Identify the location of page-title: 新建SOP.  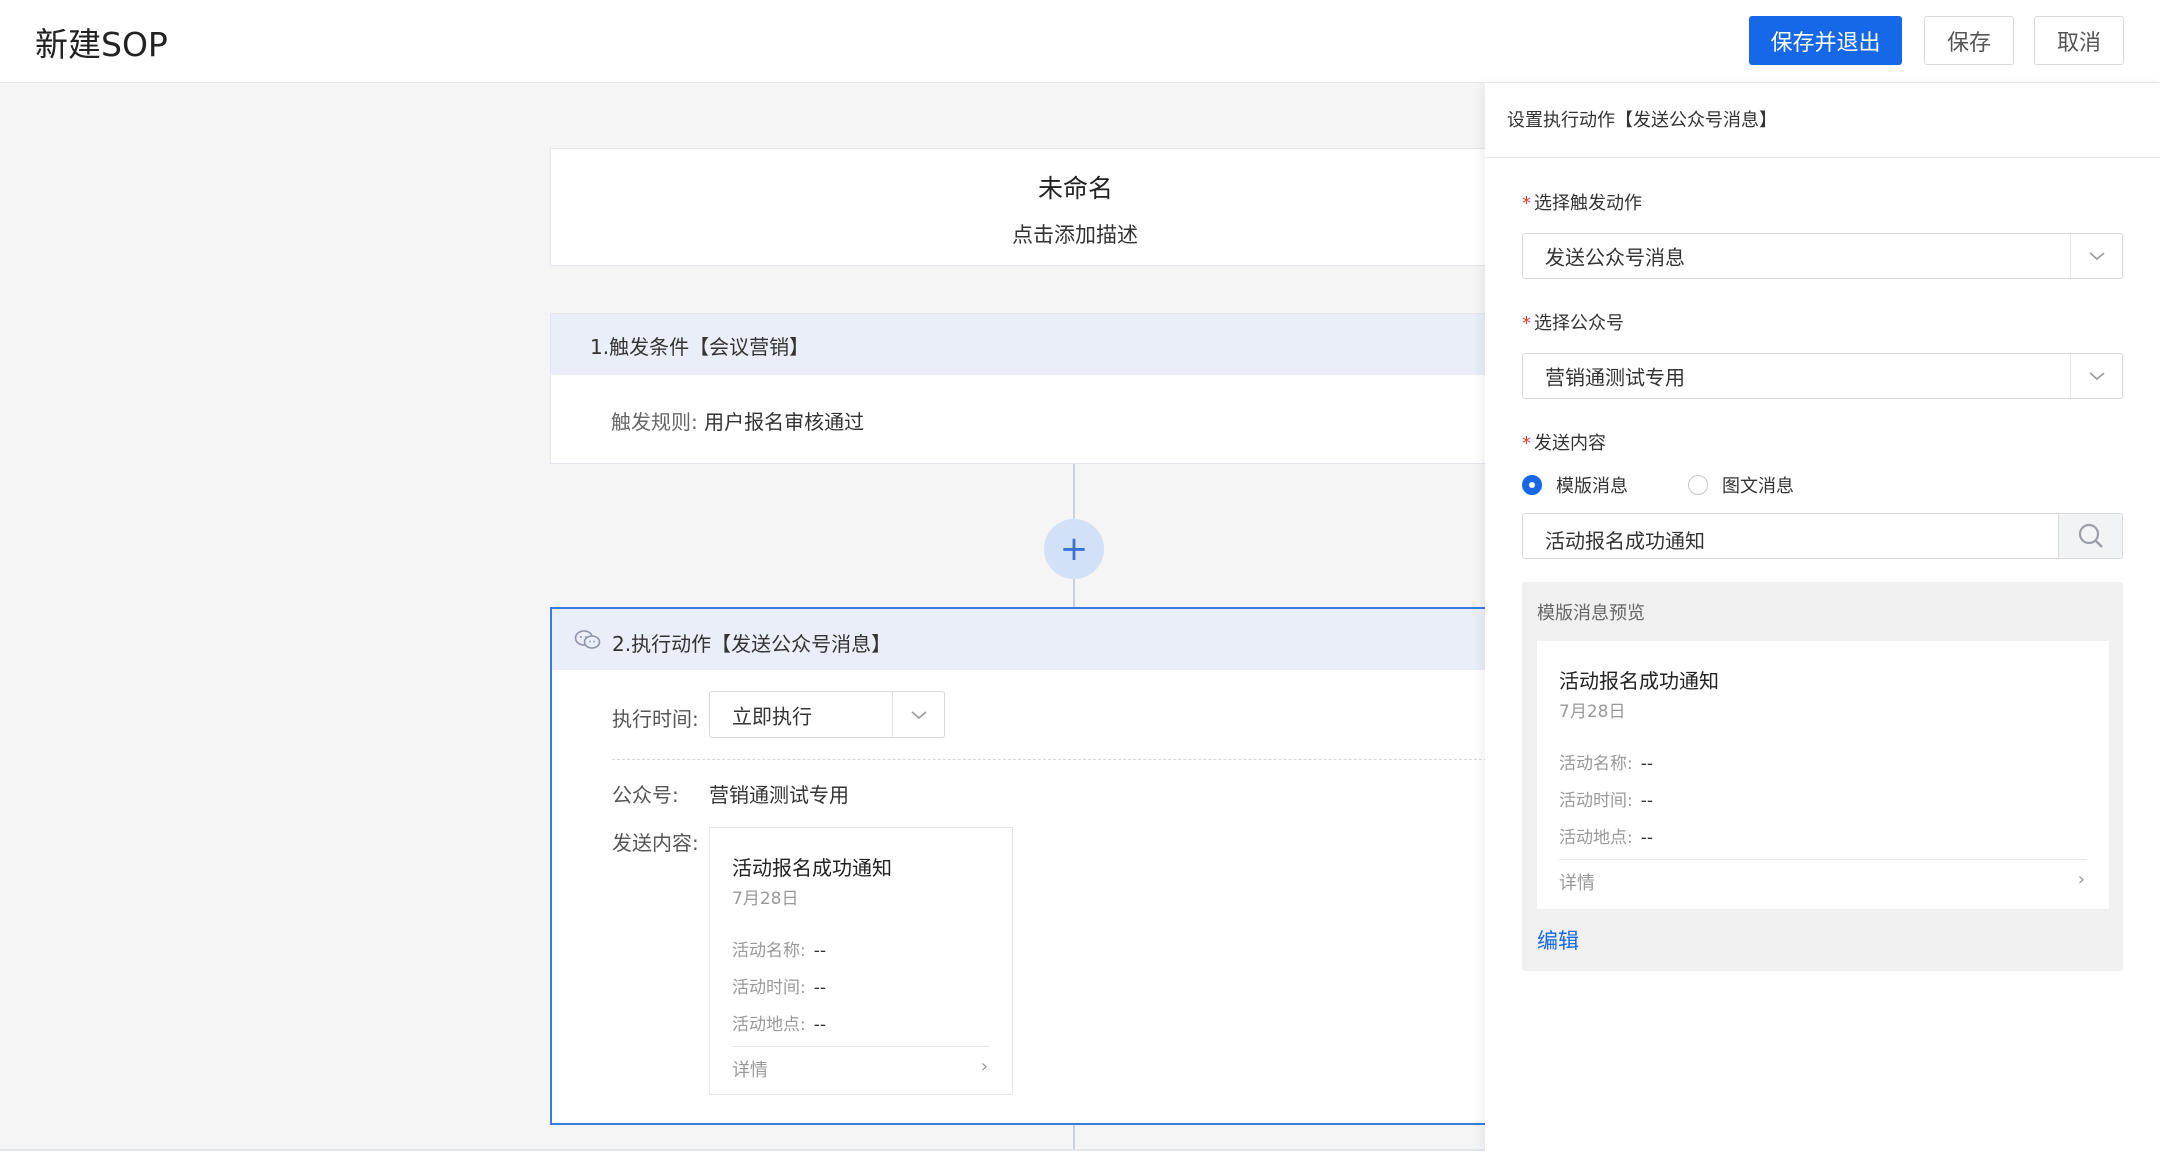
(101, 44).